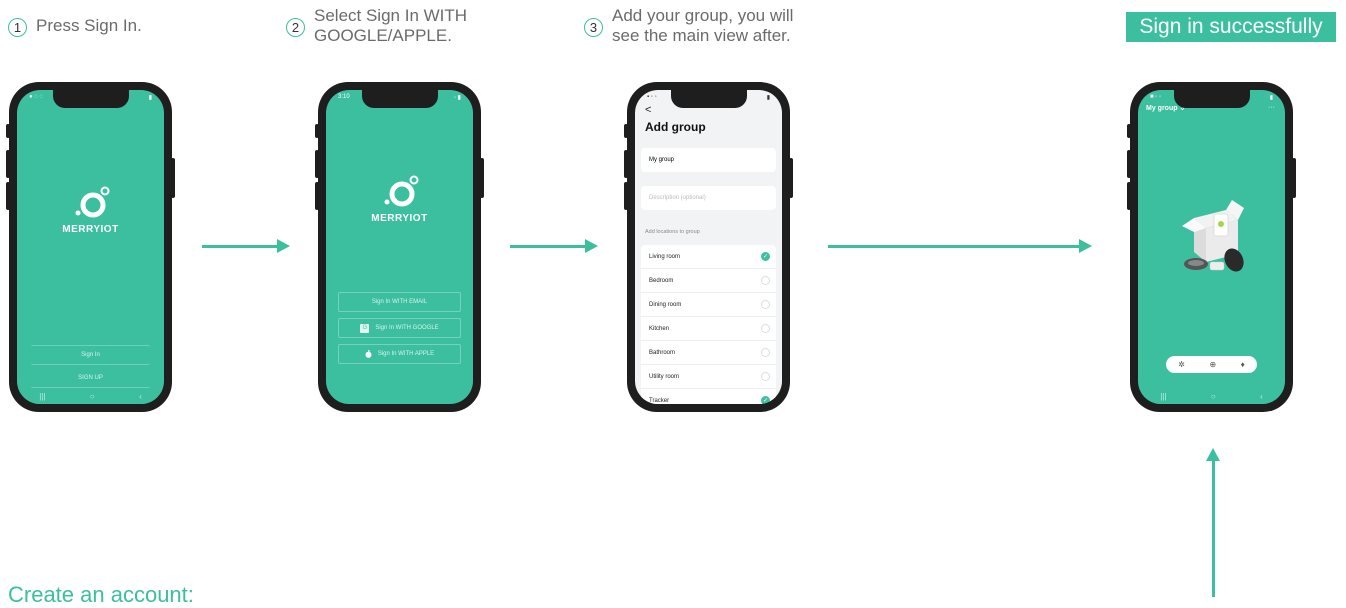 The image size is (1346, 608). Describe the element at coordinates (1213, 522) in the screenshot. I see `flow-arrow-up` at that location.